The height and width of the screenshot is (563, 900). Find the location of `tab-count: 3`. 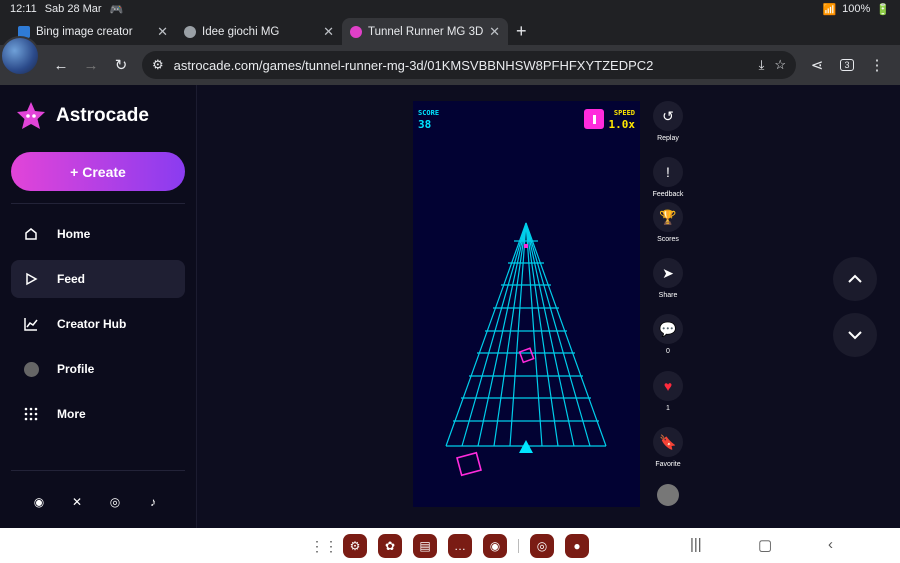

tab-count: 3 is located at coordinates (847, 65).